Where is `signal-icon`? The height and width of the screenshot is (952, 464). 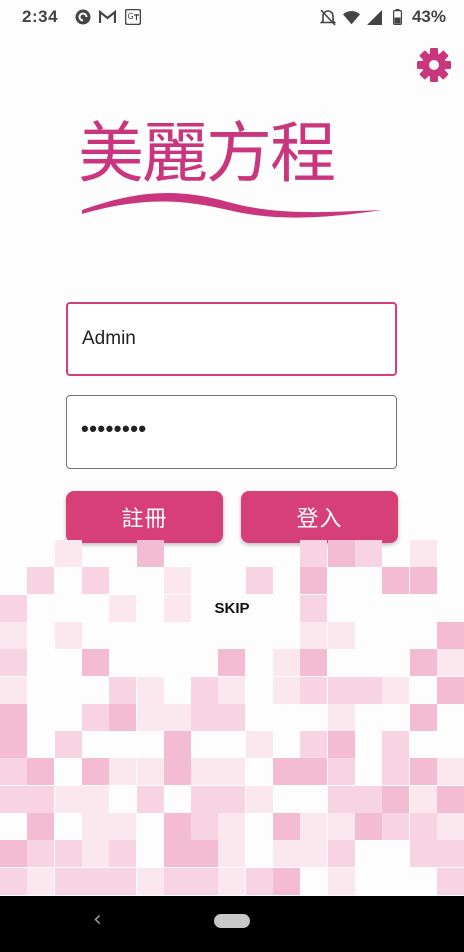
signal-icon is located at coordinates (374, 17).